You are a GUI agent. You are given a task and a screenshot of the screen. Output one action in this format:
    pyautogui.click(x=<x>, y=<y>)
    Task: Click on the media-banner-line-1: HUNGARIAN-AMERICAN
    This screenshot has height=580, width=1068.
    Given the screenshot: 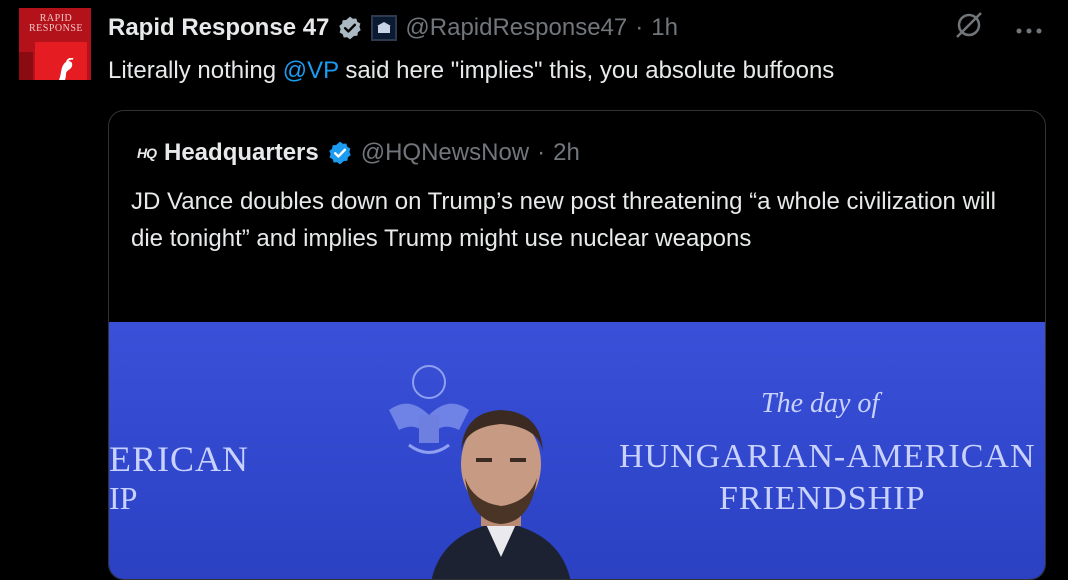 What is the action you would take?
    pyautogui.click(x=827, y=456)
    